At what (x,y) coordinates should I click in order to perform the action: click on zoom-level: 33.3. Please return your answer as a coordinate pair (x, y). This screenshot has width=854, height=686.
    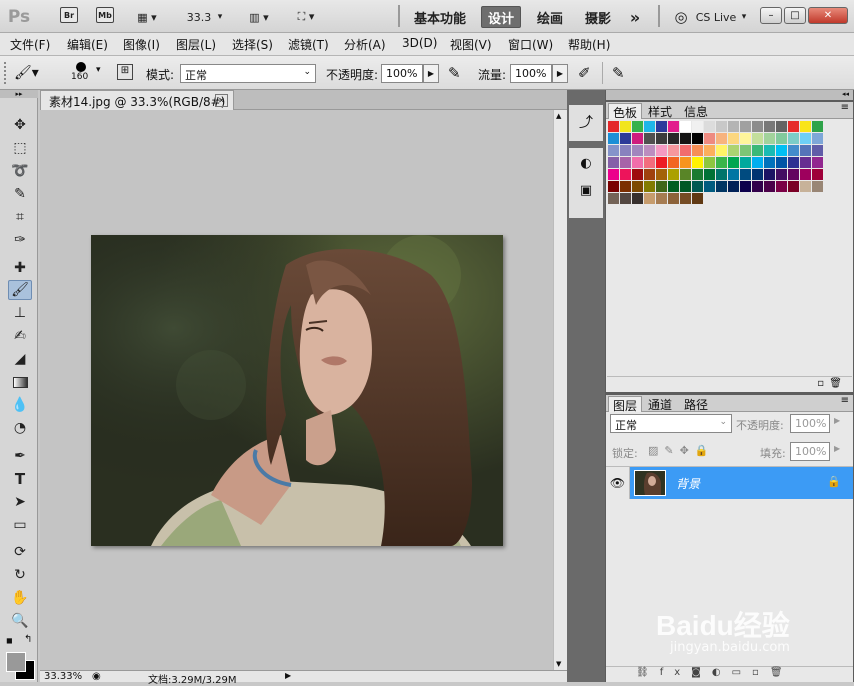
    Looking at the image, I should click on (199, 17).